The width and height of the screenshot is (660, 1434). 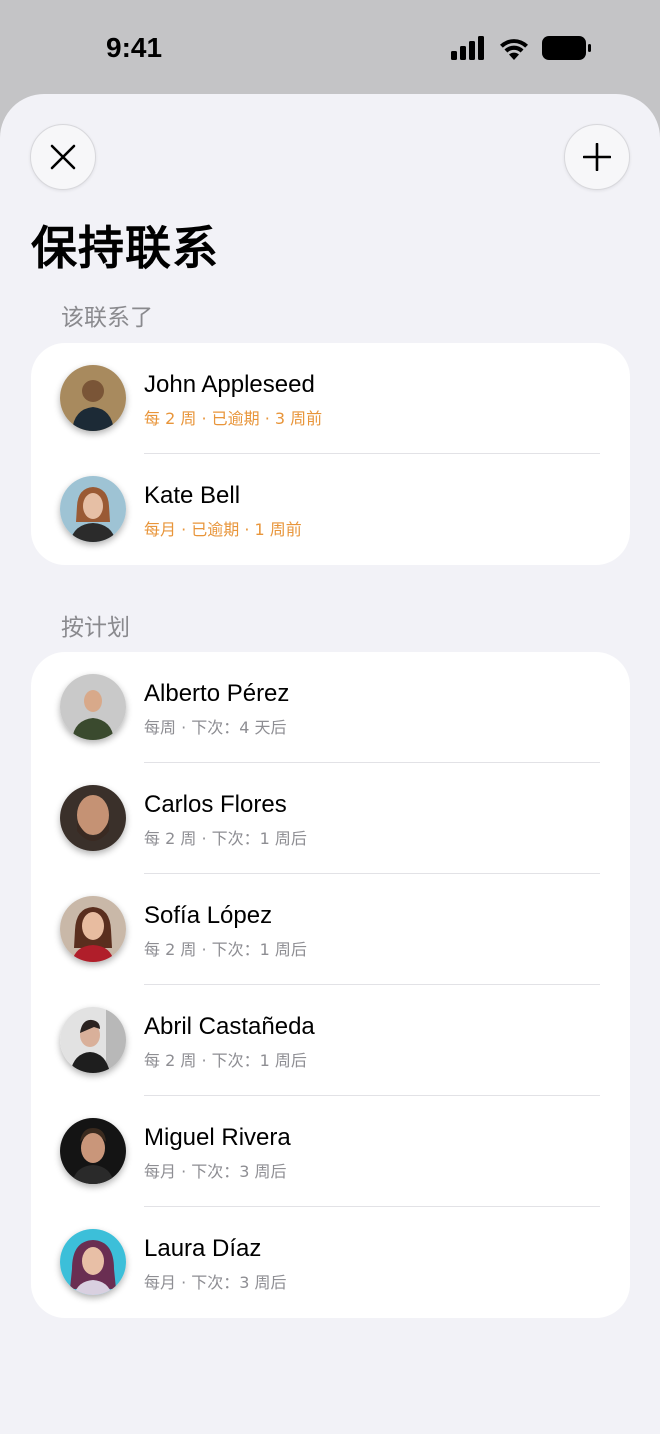 What do you see at coordinates (330, 1262) in the screenshot?
I see `contact-row: Laura Díaz 每月 · 下次：3 周后` at bounding box center [330, 1262].